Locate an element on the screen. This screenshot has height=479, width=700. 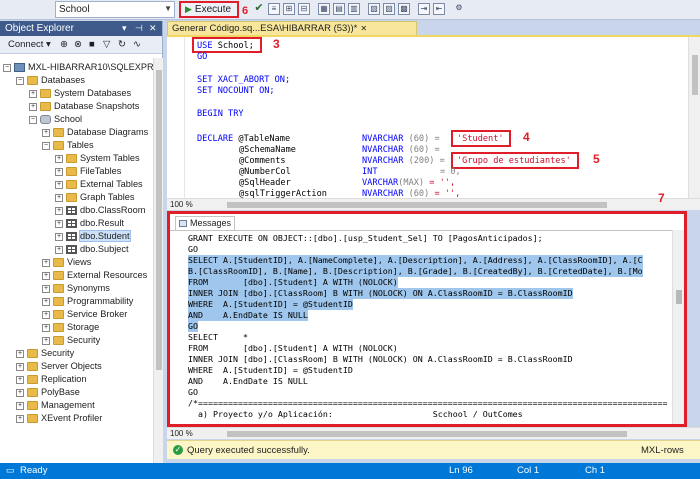
uncomment-icon: ▩ is located at coordinates (404, 9).